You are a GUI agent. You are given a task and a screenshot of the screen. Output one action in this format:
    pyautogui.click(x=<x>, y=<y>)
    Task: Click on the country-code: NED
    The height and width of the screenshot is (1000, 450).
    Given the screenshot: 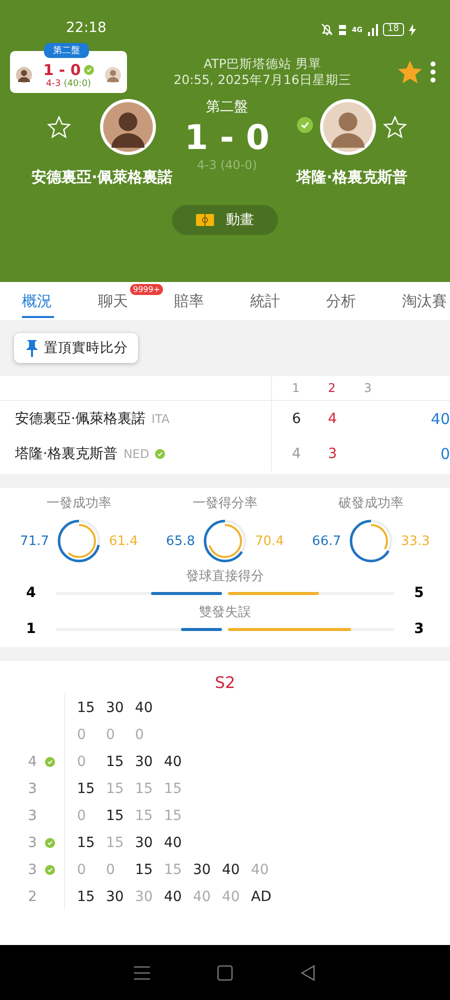 What is the action you would take?
    pyautogui.click(x=136, y=453)
    